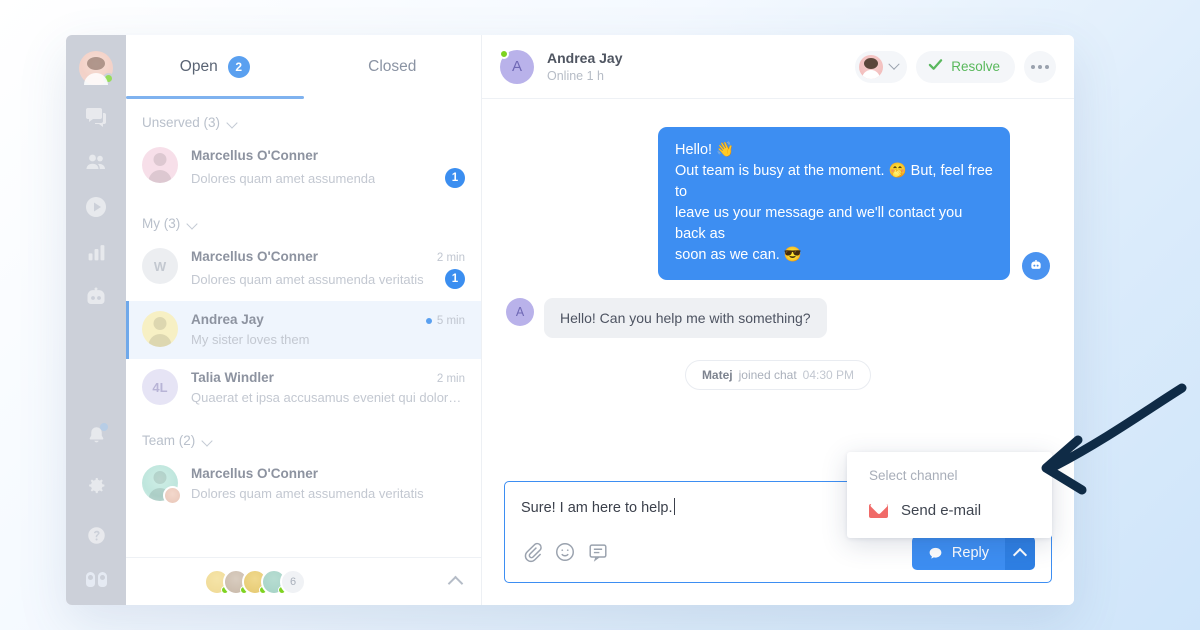  Describe the element at coordinates (1040, 66) in the screenshot. I see `more-options-icon` at that location.